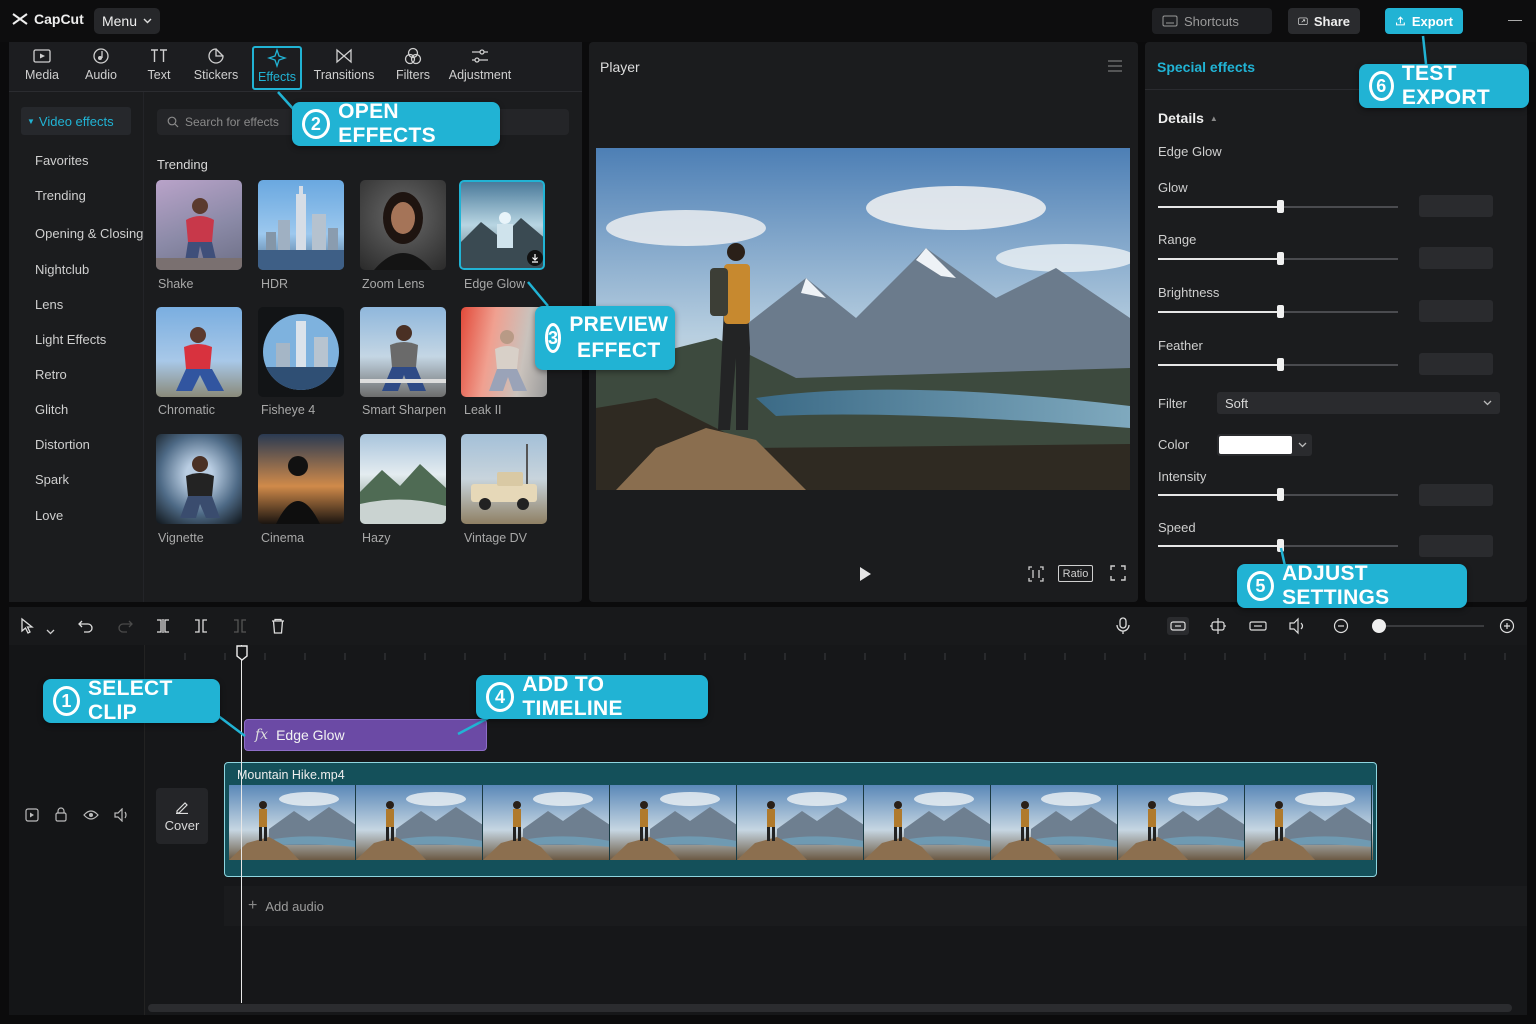 The height and width of the screenshot is (1024, 1536). What do you see at coordinates (619, 350) in the screenshot?
I see `callout-text: EFFECT` at bounding box center [619, 350].